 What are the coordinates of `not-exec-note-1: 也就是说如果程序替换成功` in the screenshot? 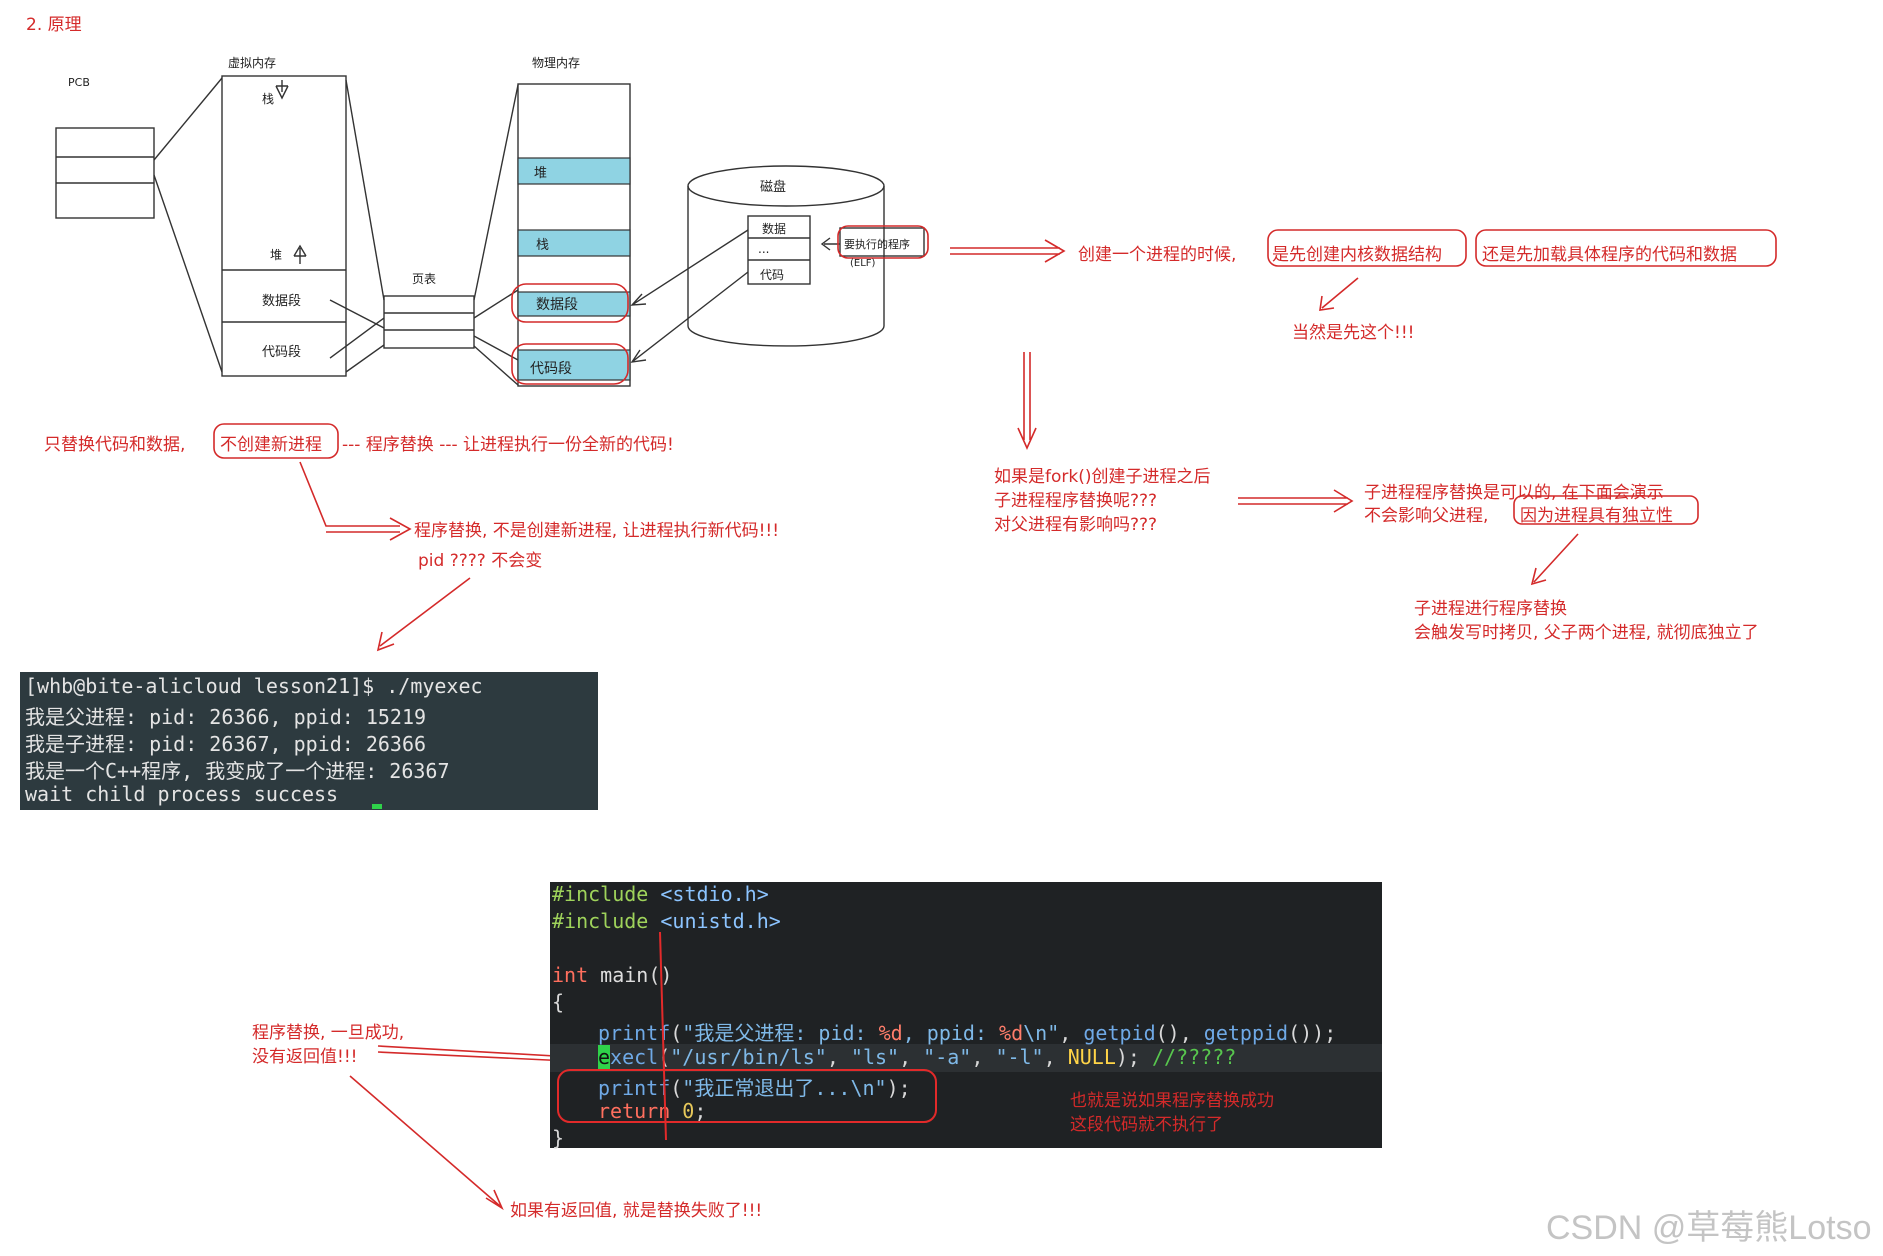 It's located at (1172, 1101).